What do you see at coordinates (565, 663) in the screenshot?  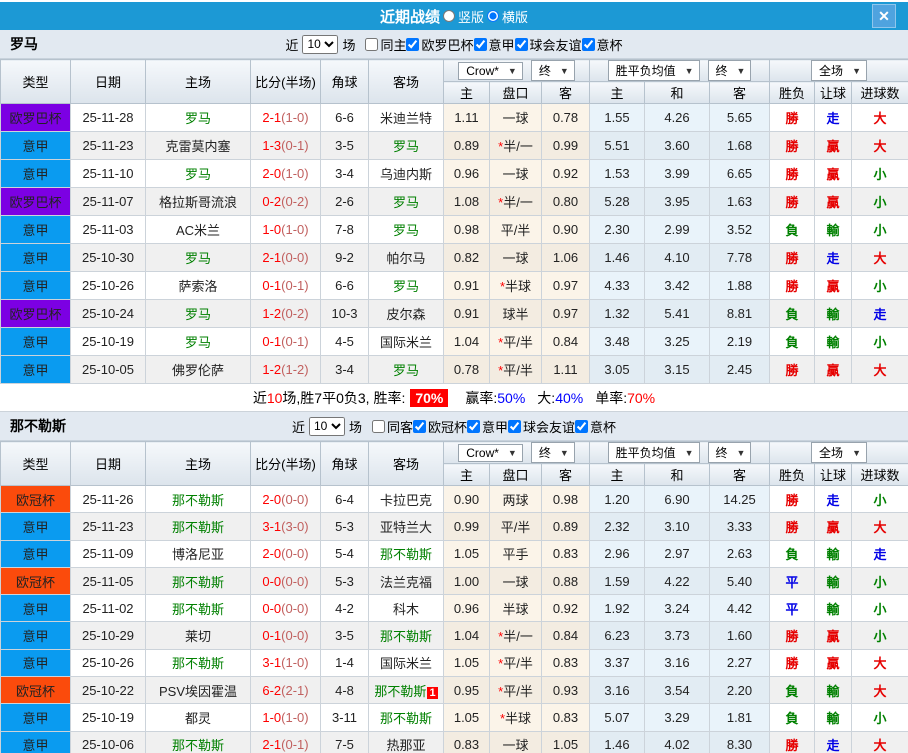 I see `odds-away-cell: 0.83` at bounding box center [565, 663].